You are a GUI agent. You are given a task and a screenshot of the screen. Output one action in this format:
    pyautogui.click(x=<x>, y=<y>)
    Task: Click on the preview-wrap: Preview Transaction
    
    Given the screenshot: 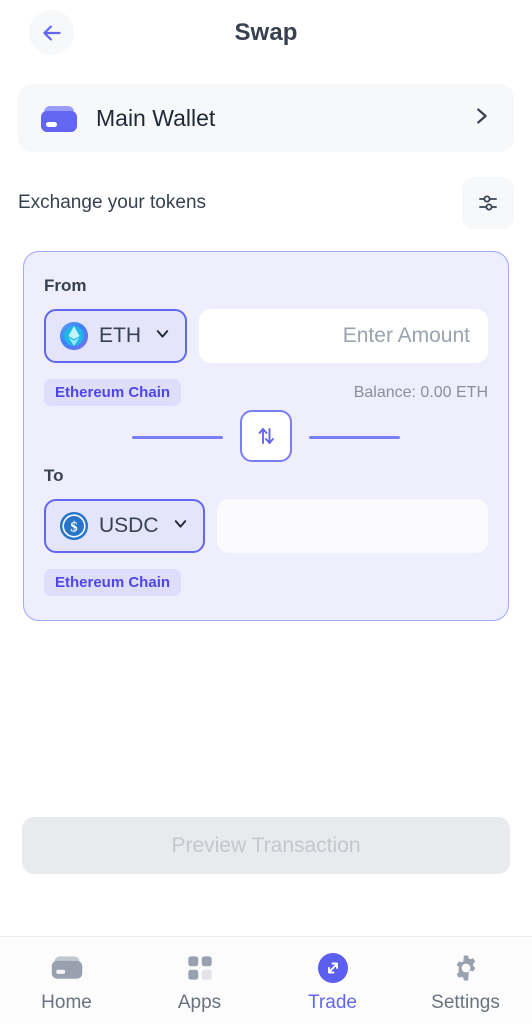 What is the action you would take?
    pyautogui.click(x=266, y=845)
    